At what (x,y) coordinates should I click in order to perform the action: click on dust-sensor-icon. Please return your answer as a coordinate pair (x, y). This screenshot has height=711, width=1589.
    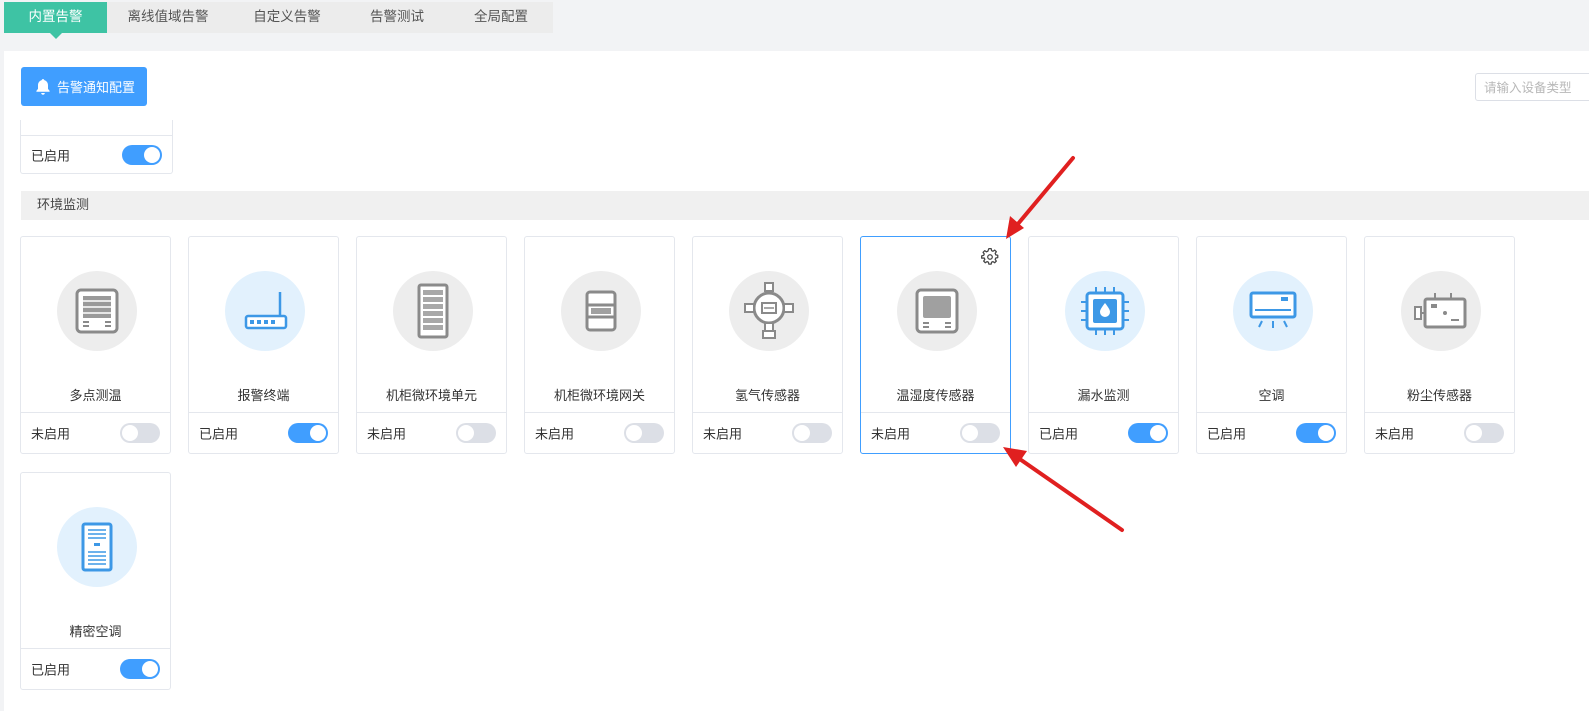
    Looking at the image, I should click on (1440, 311).